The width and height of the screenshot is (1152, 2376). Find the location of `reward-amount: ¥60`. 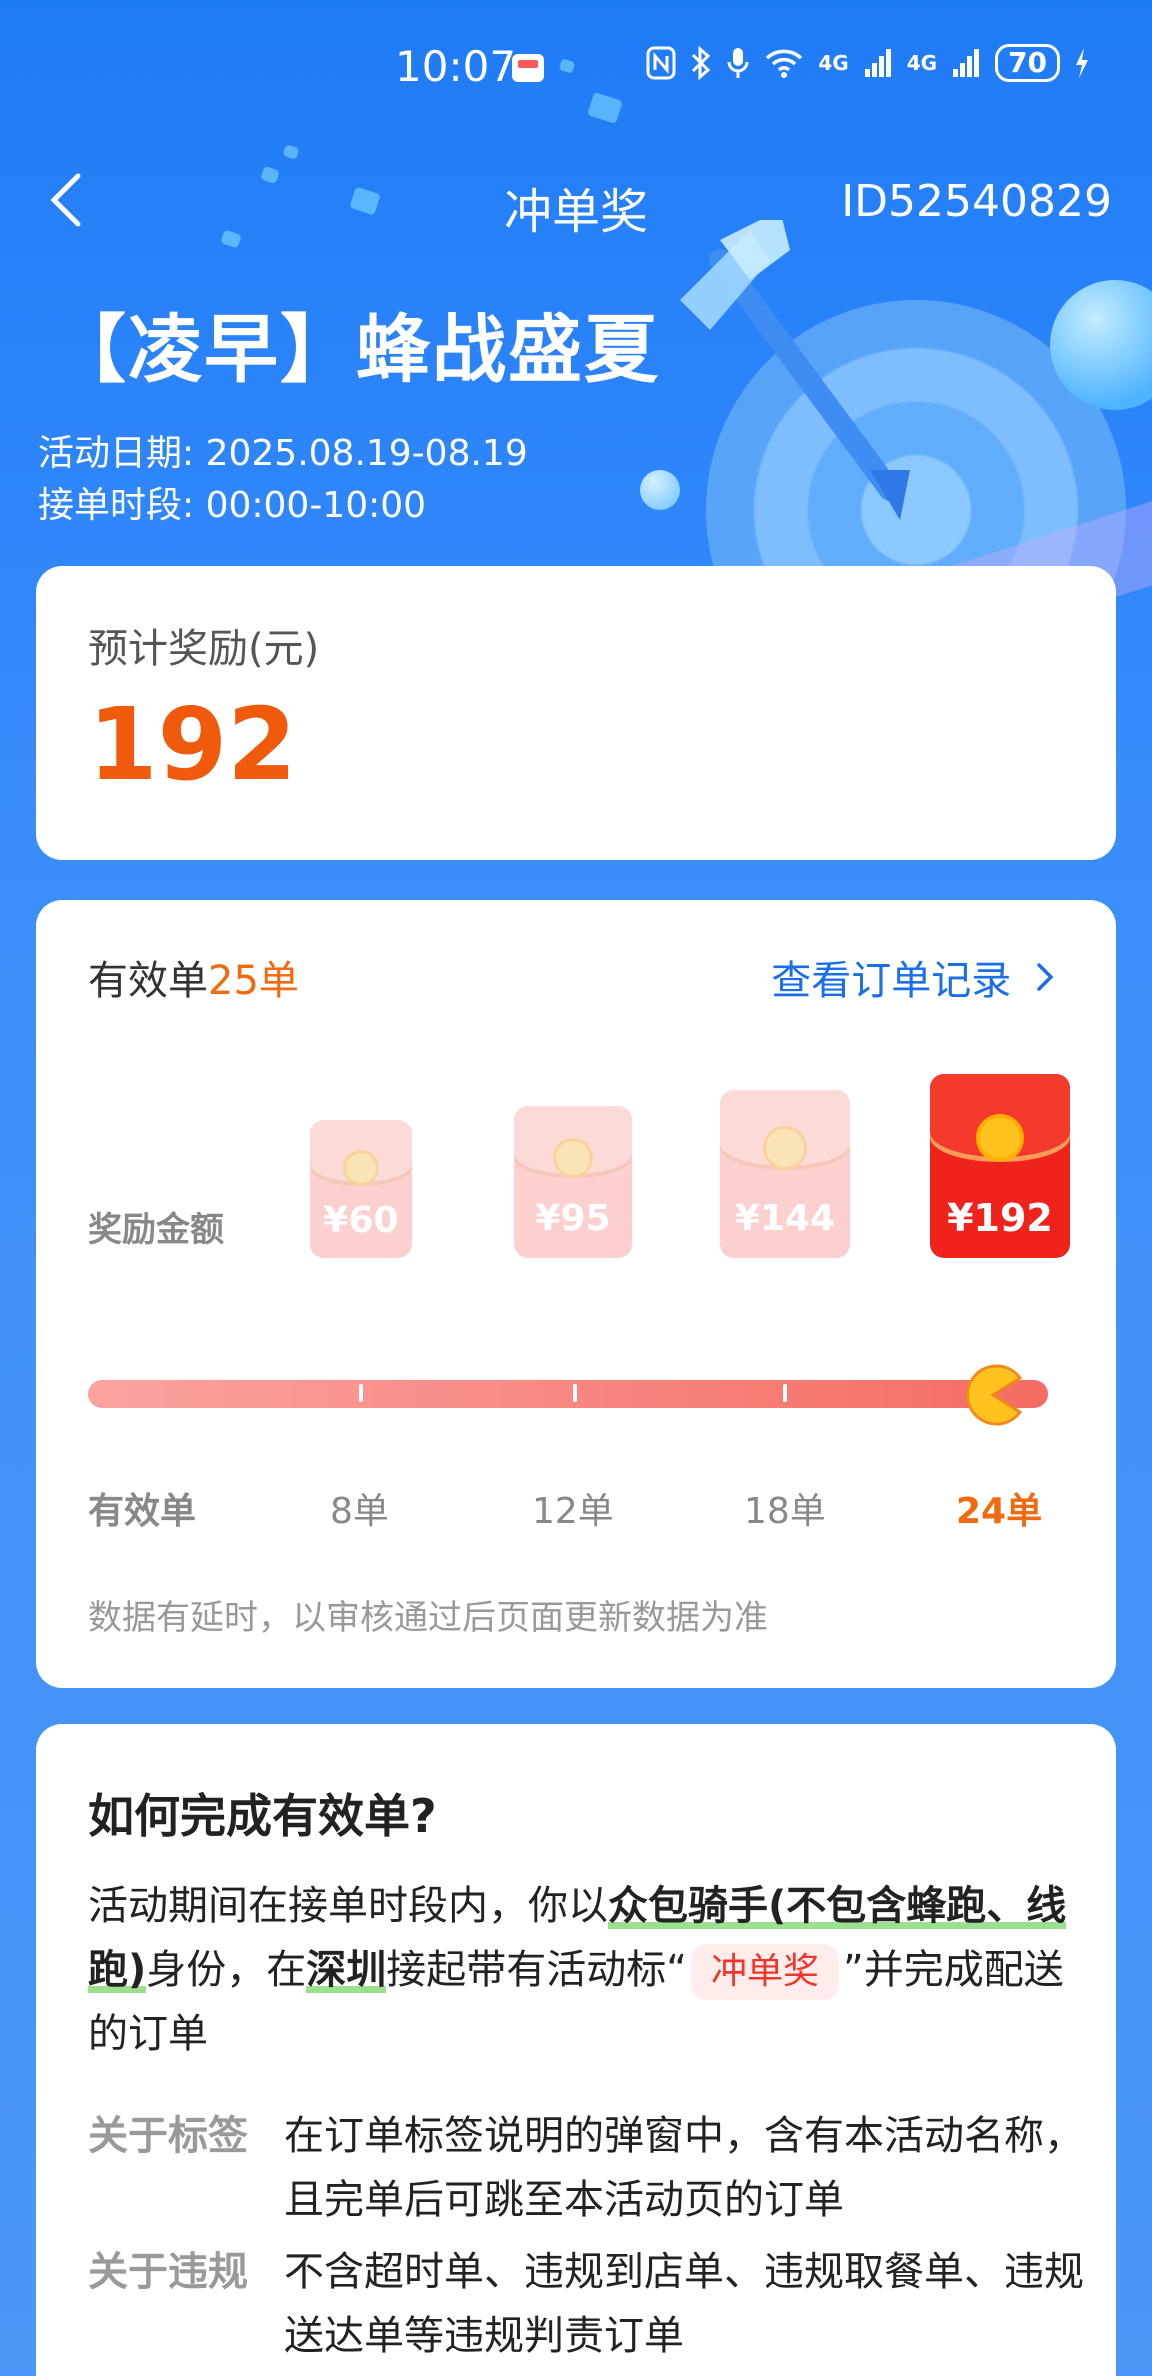

reward-amount: ¥60 is located at coordinates (361, 1220).